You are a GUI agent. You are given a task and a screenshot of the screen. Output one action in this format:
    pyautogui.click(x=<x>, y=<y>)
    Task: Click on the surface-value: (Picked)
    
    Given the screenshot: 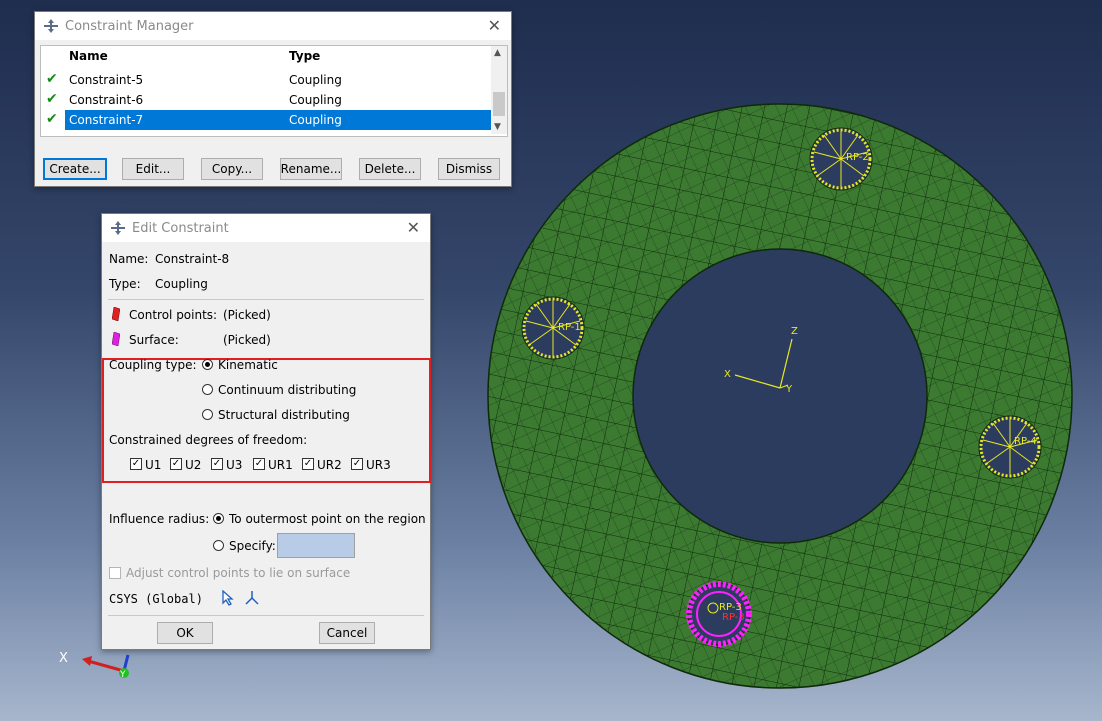 What is the action you would take?
    pyautogui.click(x=247, y=340)
    